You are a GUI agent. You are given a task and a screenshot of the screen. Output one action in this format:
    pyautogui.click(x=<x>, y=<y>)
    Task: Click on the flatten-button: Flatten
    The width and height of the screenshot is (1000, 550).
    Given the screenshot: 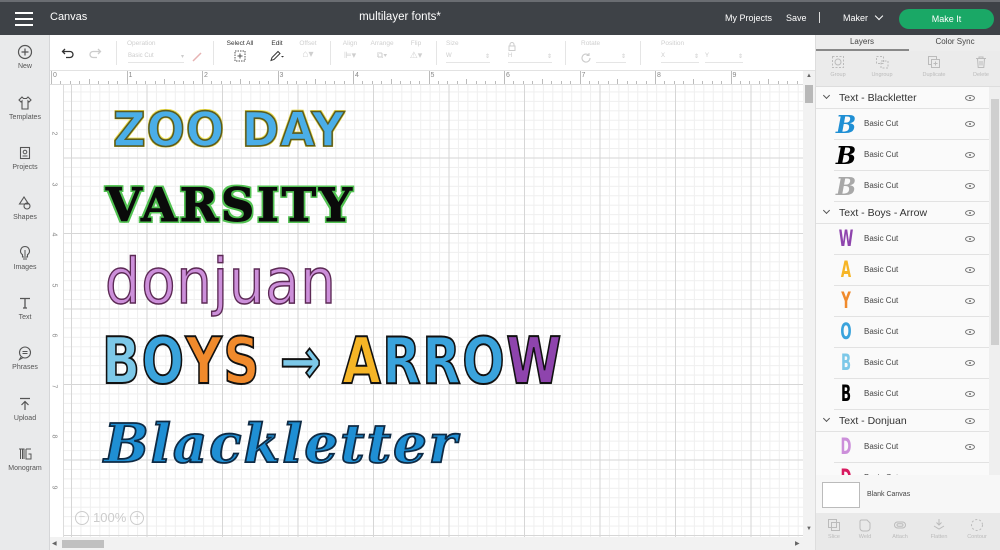 What is the action you would take?
    pyautogui.click(x=939, y=529)
    